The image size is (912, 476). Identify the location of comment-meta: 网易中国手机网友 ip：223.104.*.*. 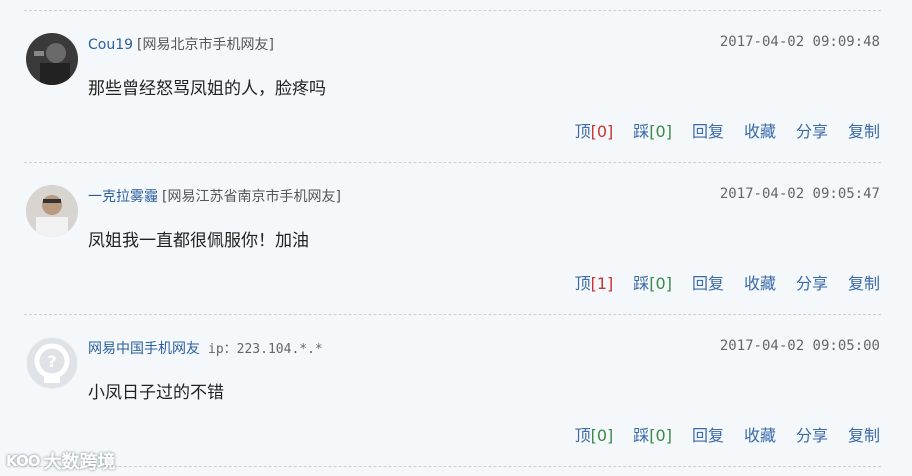
(205, 348).